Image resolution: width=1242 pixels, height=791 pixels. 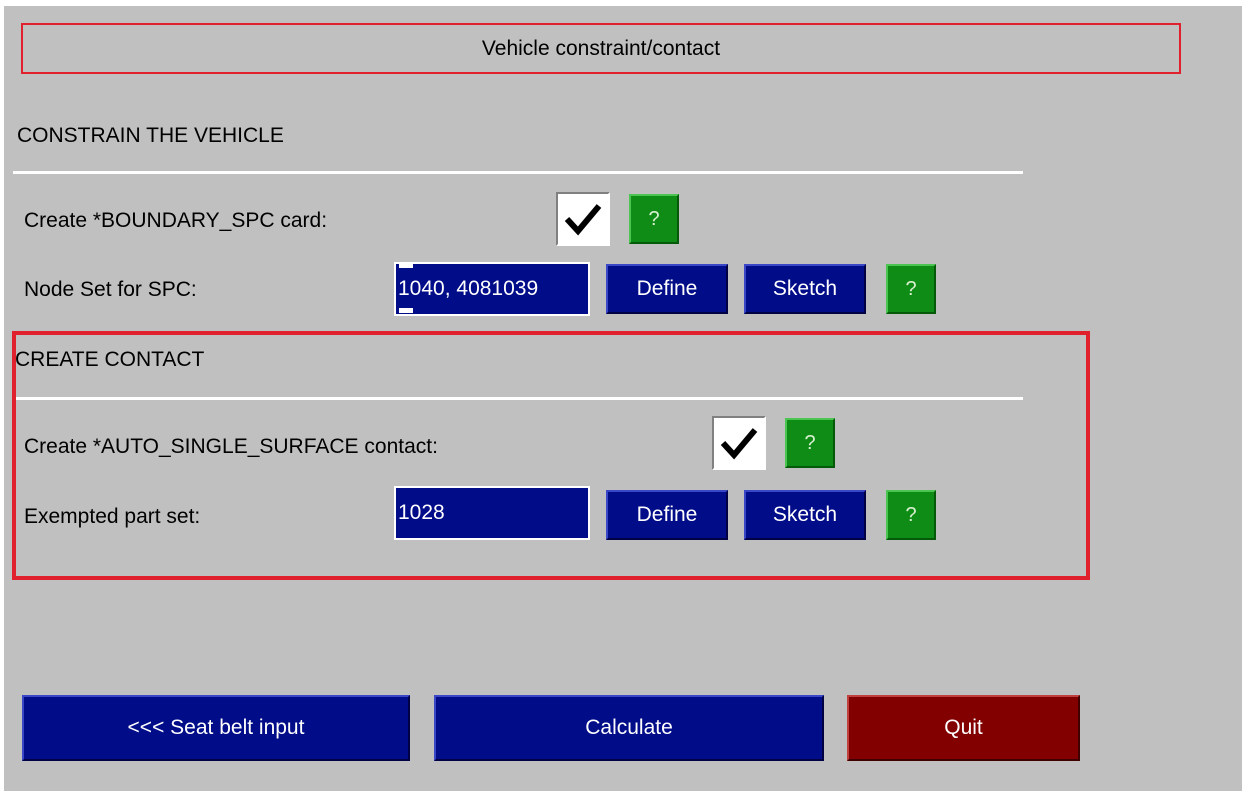 What do you see at coordinates (421, 512) in the screenshot?
I see `exempted-part-set-value: 1028` at bounding box center [421, 512].